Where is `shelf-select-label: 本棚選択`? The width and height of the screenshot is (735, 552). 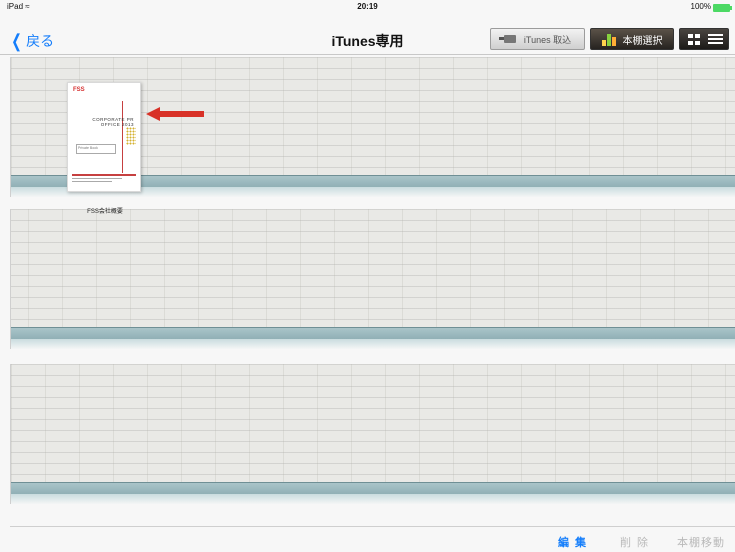 shelf-select-label: 本棚選択 is located at coordinates (642, 41).